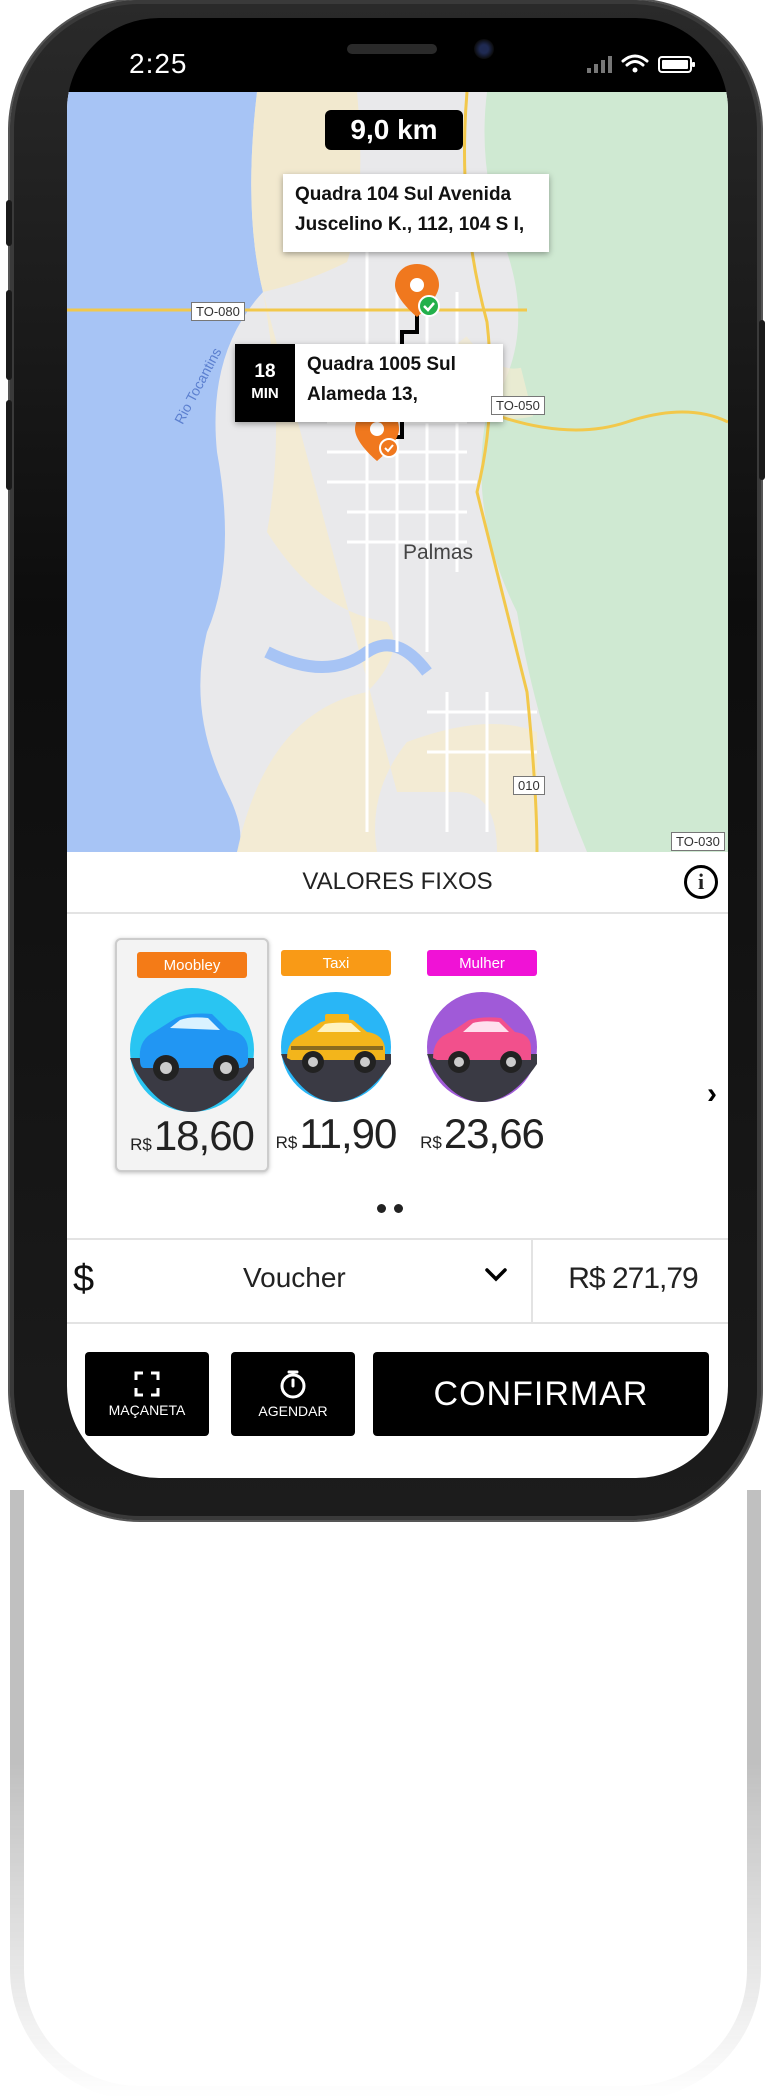 Image resolution: width=771 pixels, height=2100 pixels. What do you see at coordinates (265, 383) in the screenshot?
I see `eta-badge: 18 MIN` at bounding box center [265, 383].